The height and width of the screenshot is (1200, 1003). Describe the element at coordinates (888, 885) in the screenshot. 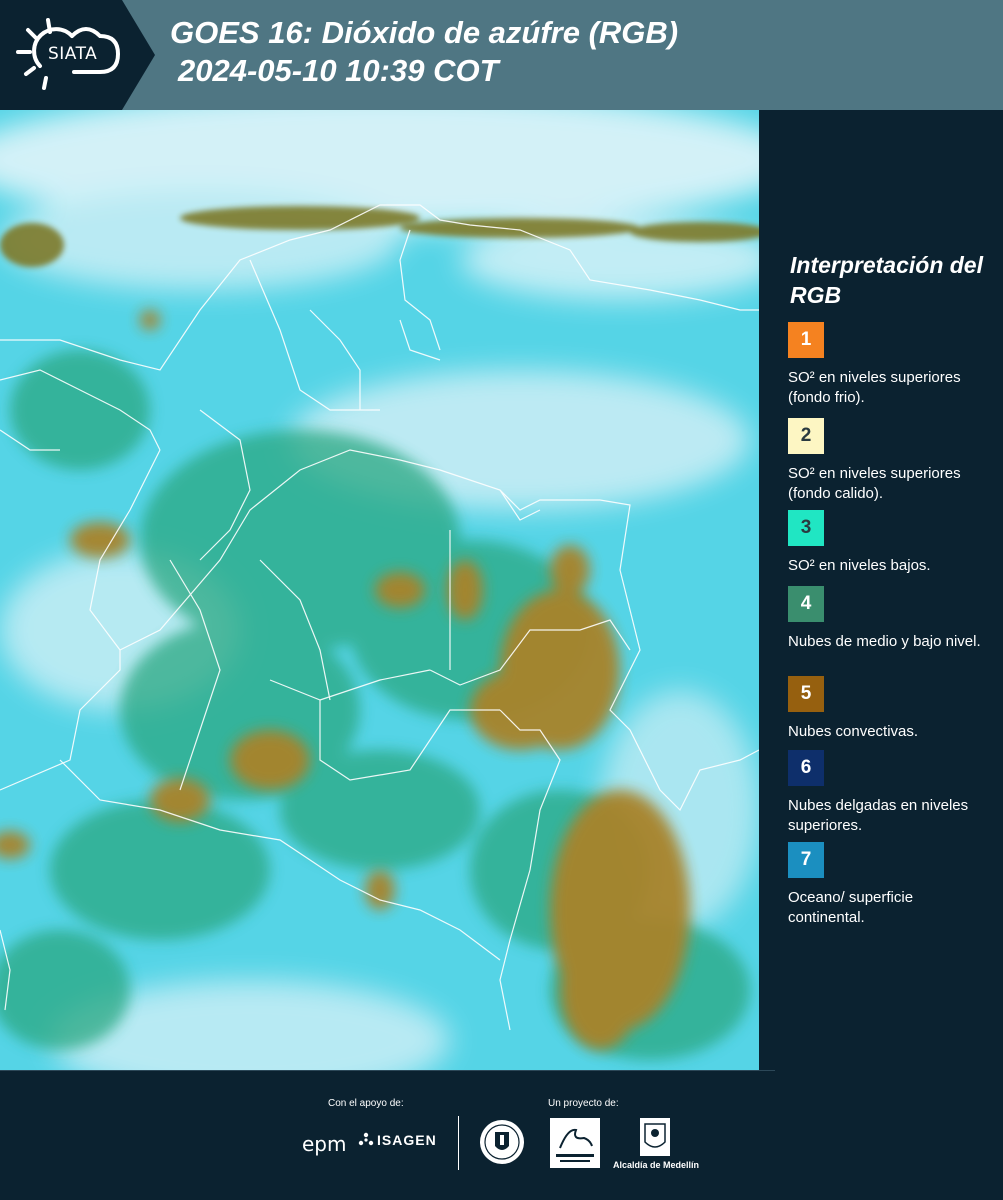

I see `legend-item-7: 7 Oceano/ superficie continental.` at that location.